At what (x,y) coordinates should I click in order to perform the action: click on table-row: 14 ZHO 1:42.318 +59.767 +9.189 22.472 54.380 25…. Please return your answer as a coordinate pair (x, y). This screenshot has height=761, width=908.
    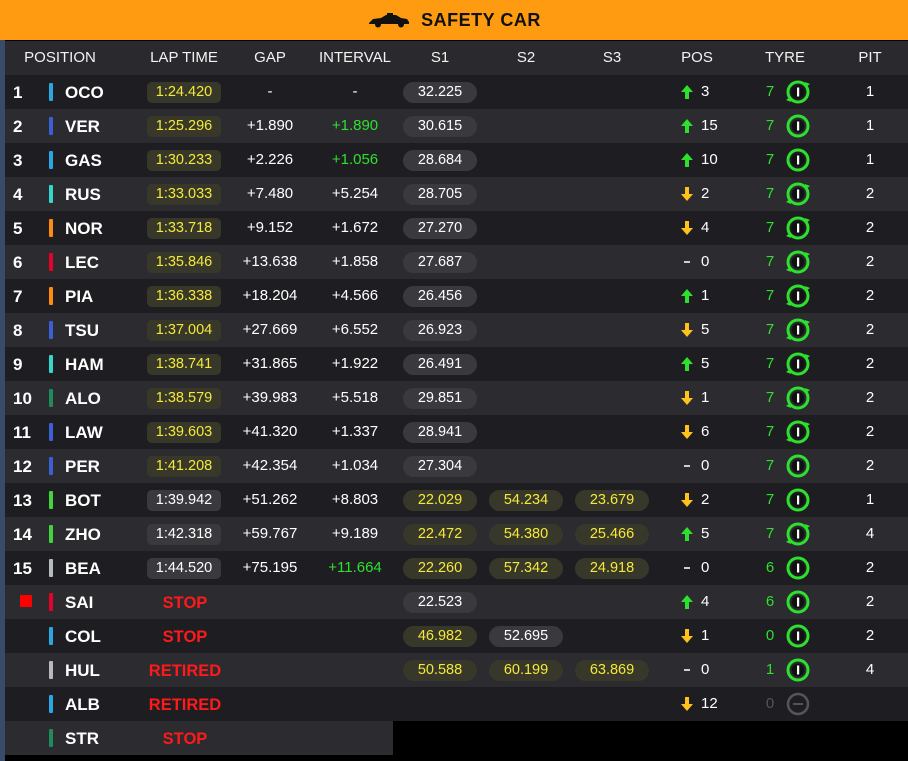
    Looking at the image, I should click on (456, 534).